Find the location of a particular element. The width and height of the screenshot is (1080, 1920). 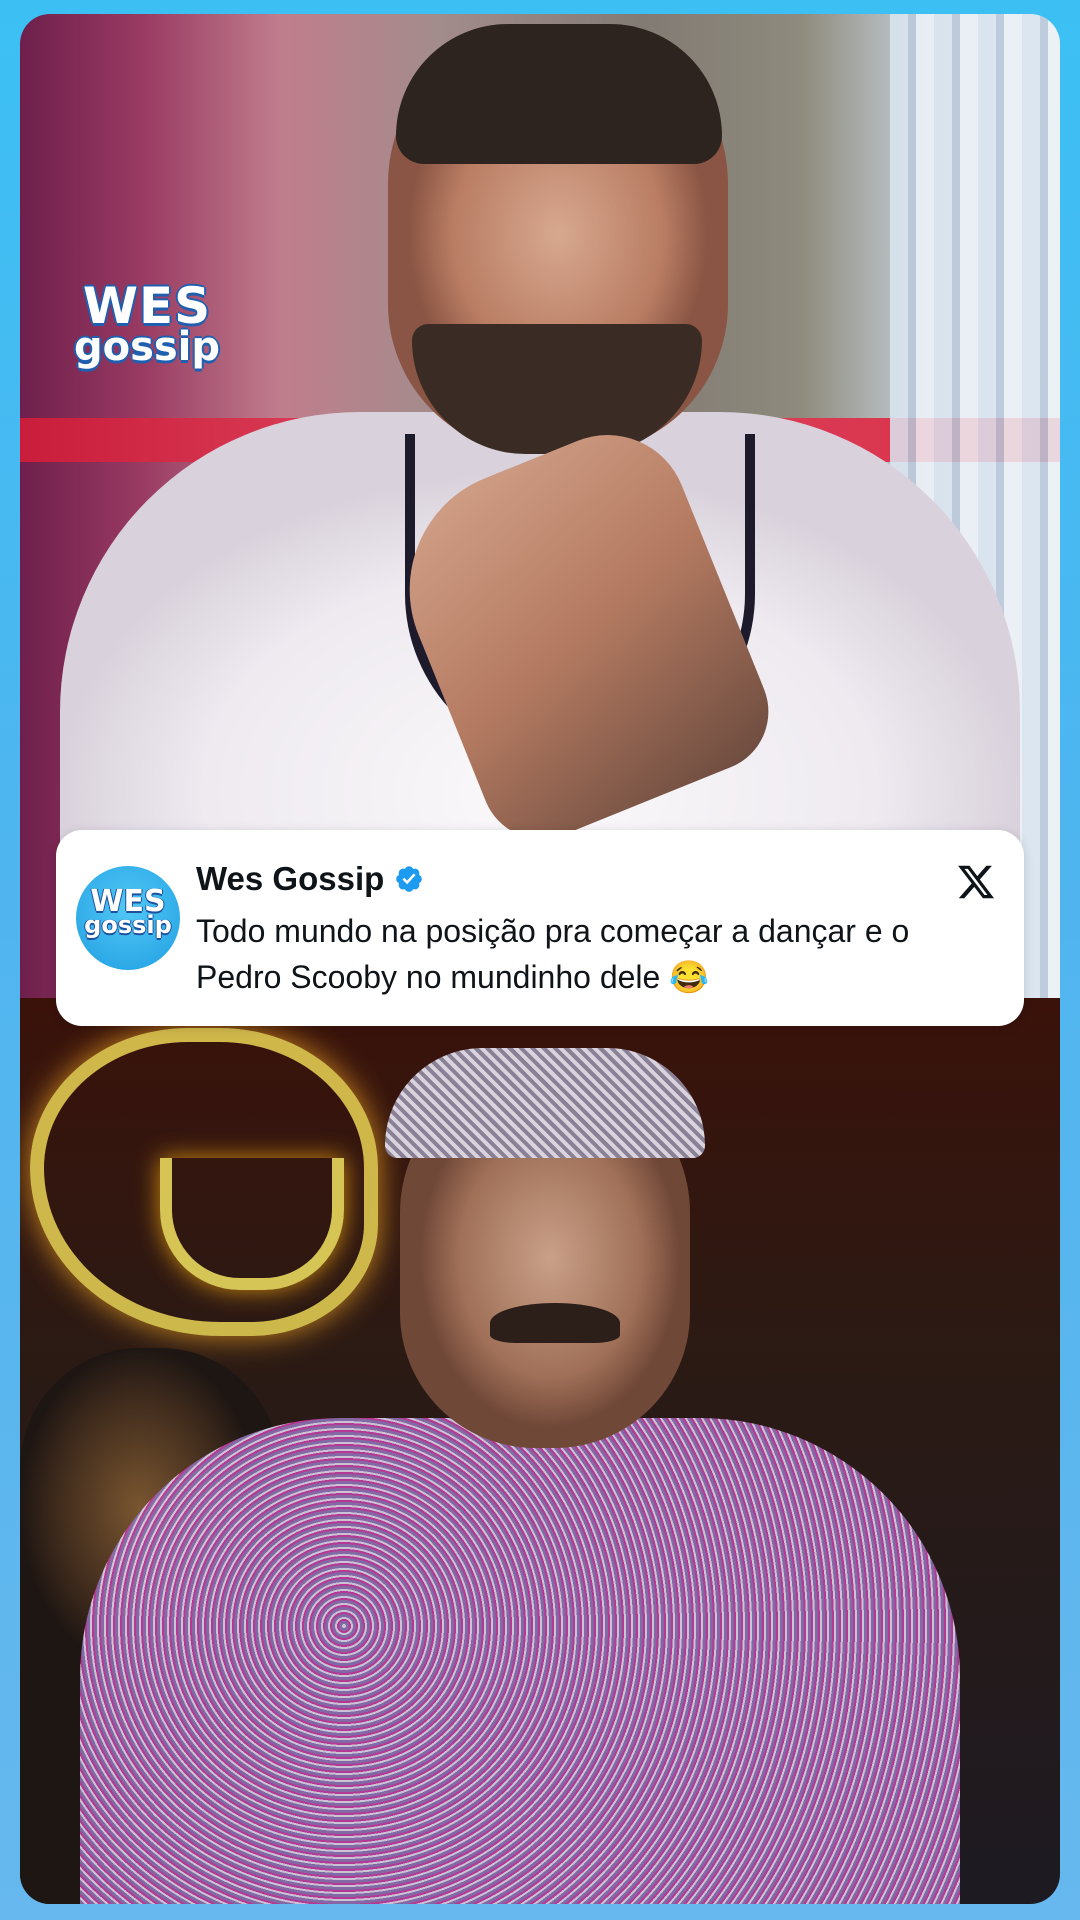

author-name: Wes Gossip is located at coordinates (290, 879).